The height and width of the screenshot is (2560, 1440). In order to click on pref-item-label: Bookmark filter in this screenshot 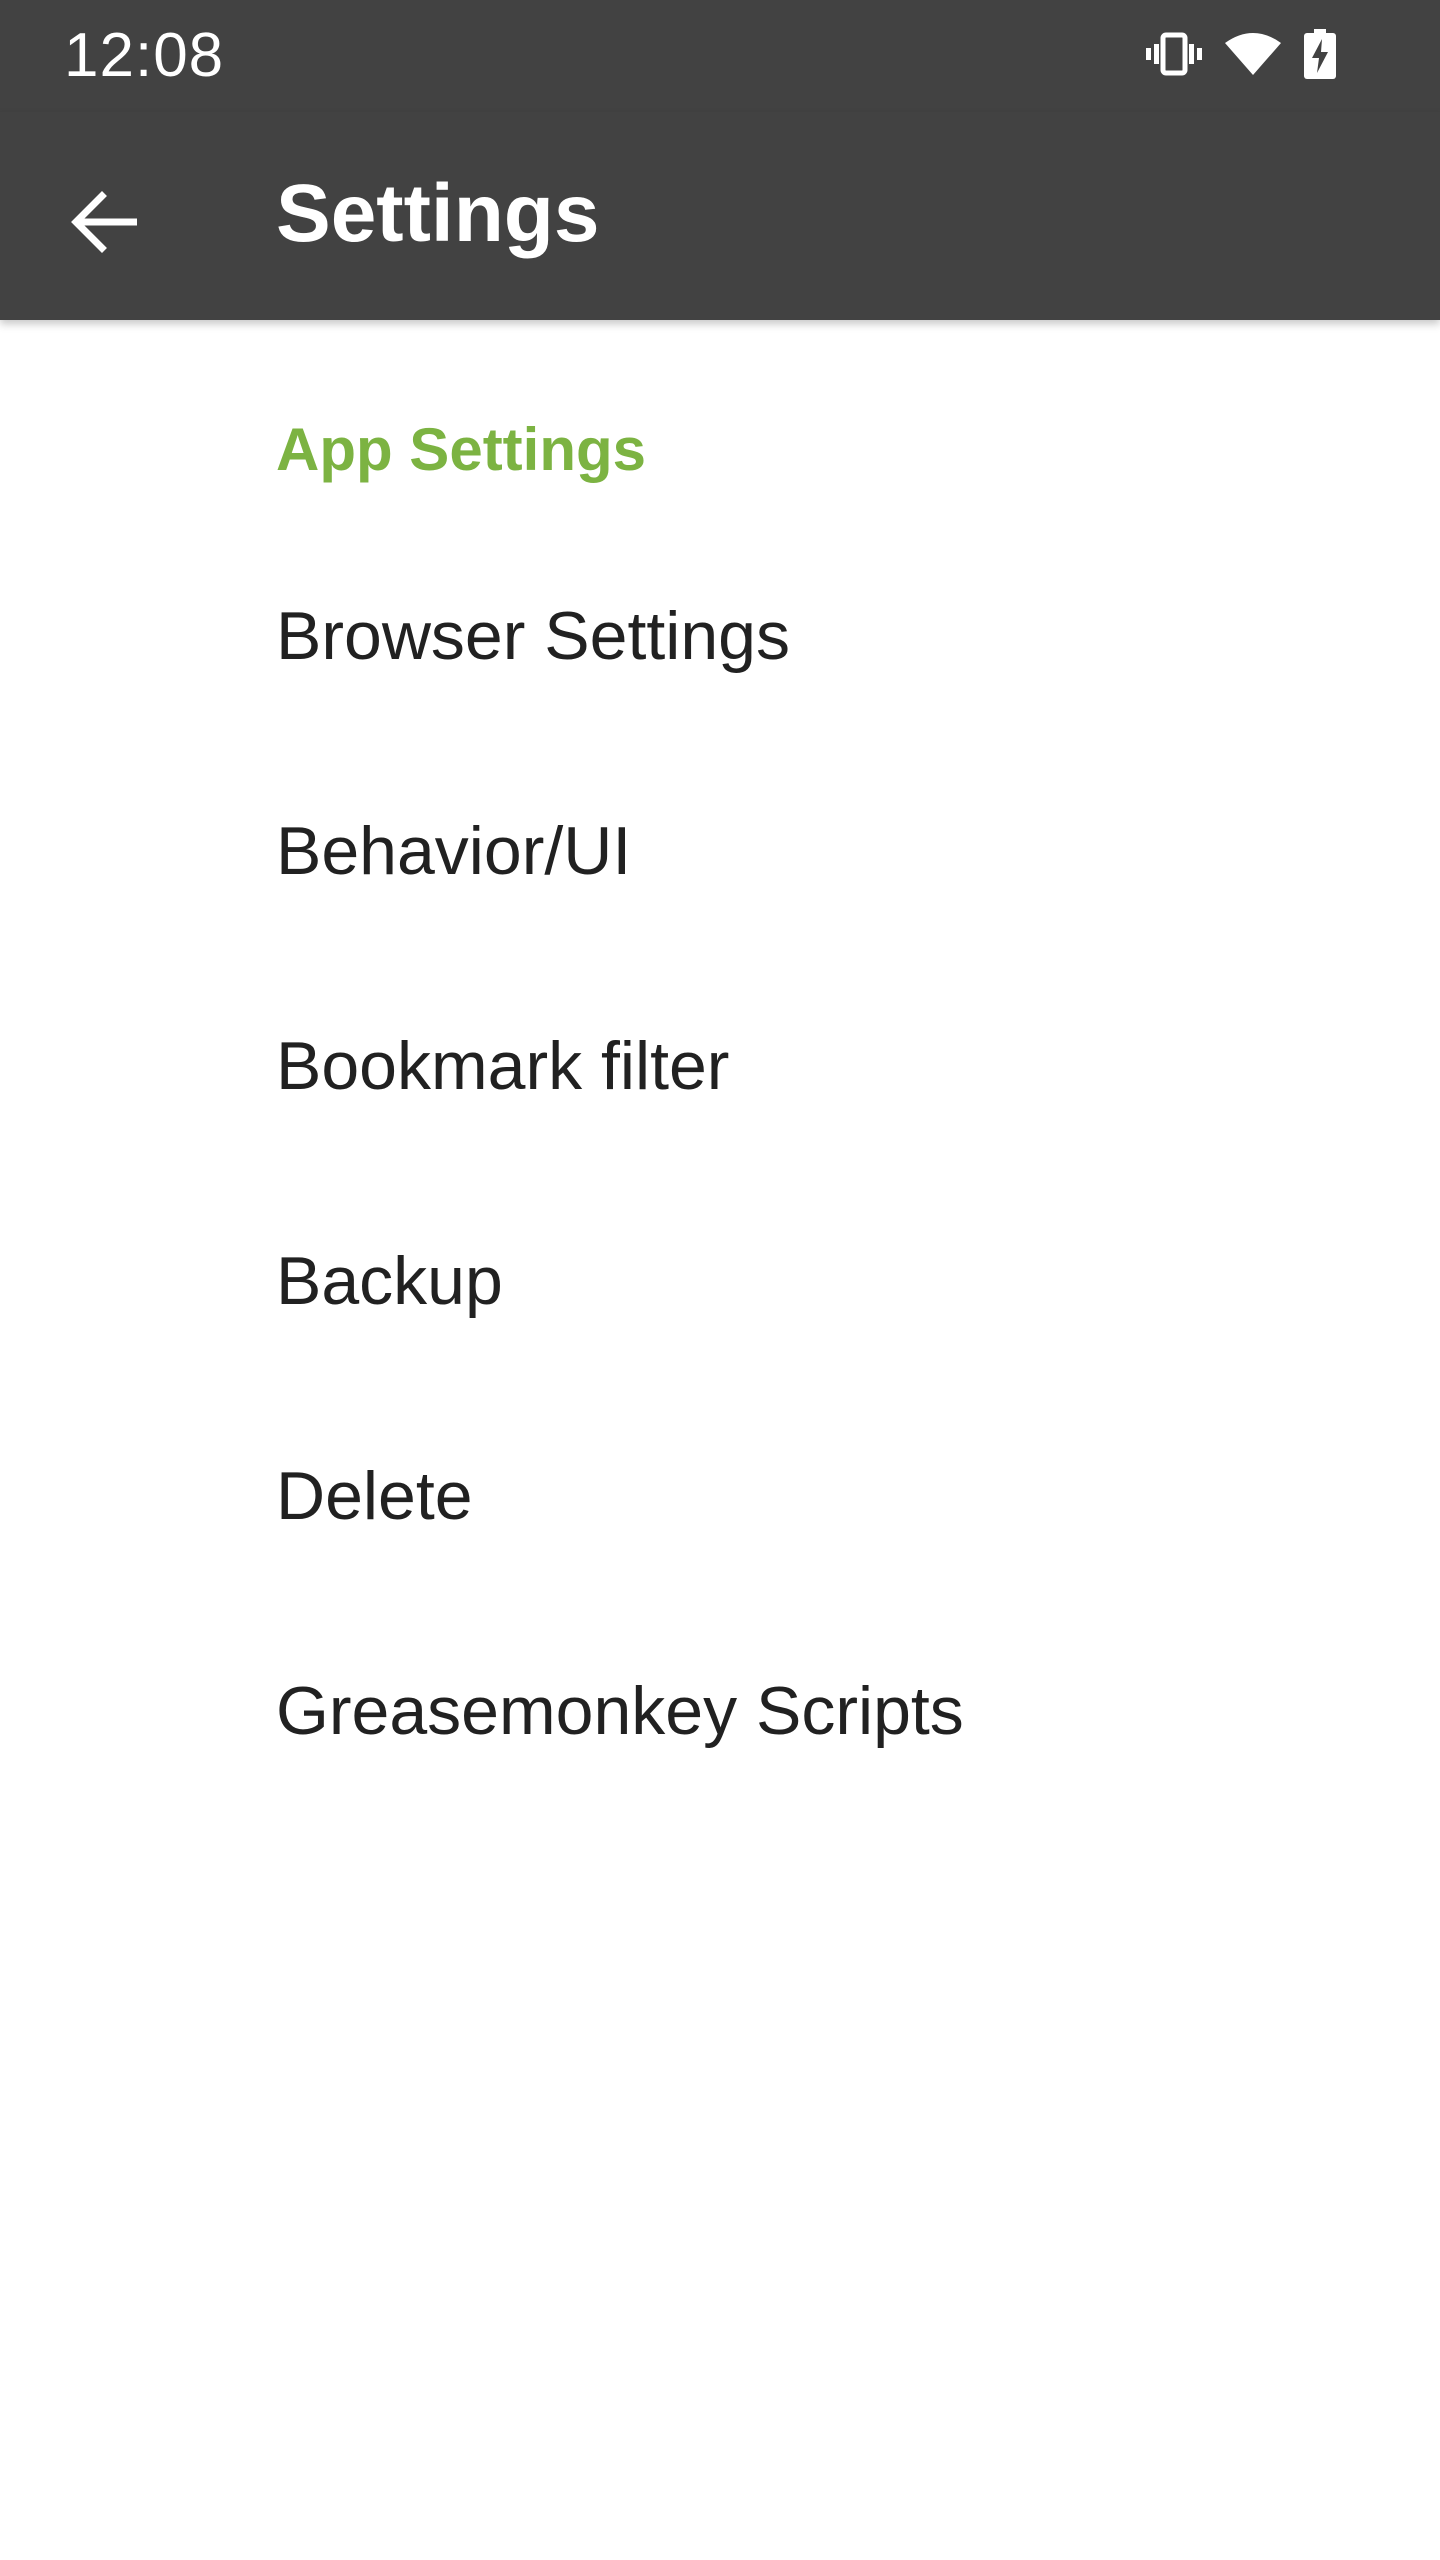, I will do `click(503, 1066)`.